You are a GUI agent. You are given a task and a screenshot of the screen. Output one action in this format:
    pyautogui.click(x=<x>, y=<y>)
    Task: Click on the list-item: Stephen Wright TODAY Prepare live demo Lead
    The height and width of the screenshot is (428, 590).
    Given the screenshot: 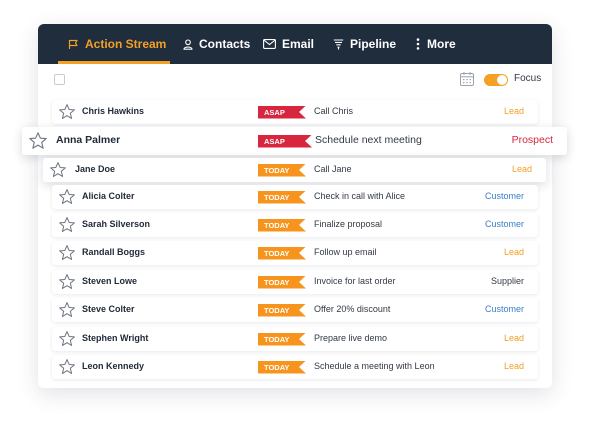 What is the action you would take?
    pyautogui.click(x=295, y=339)
    